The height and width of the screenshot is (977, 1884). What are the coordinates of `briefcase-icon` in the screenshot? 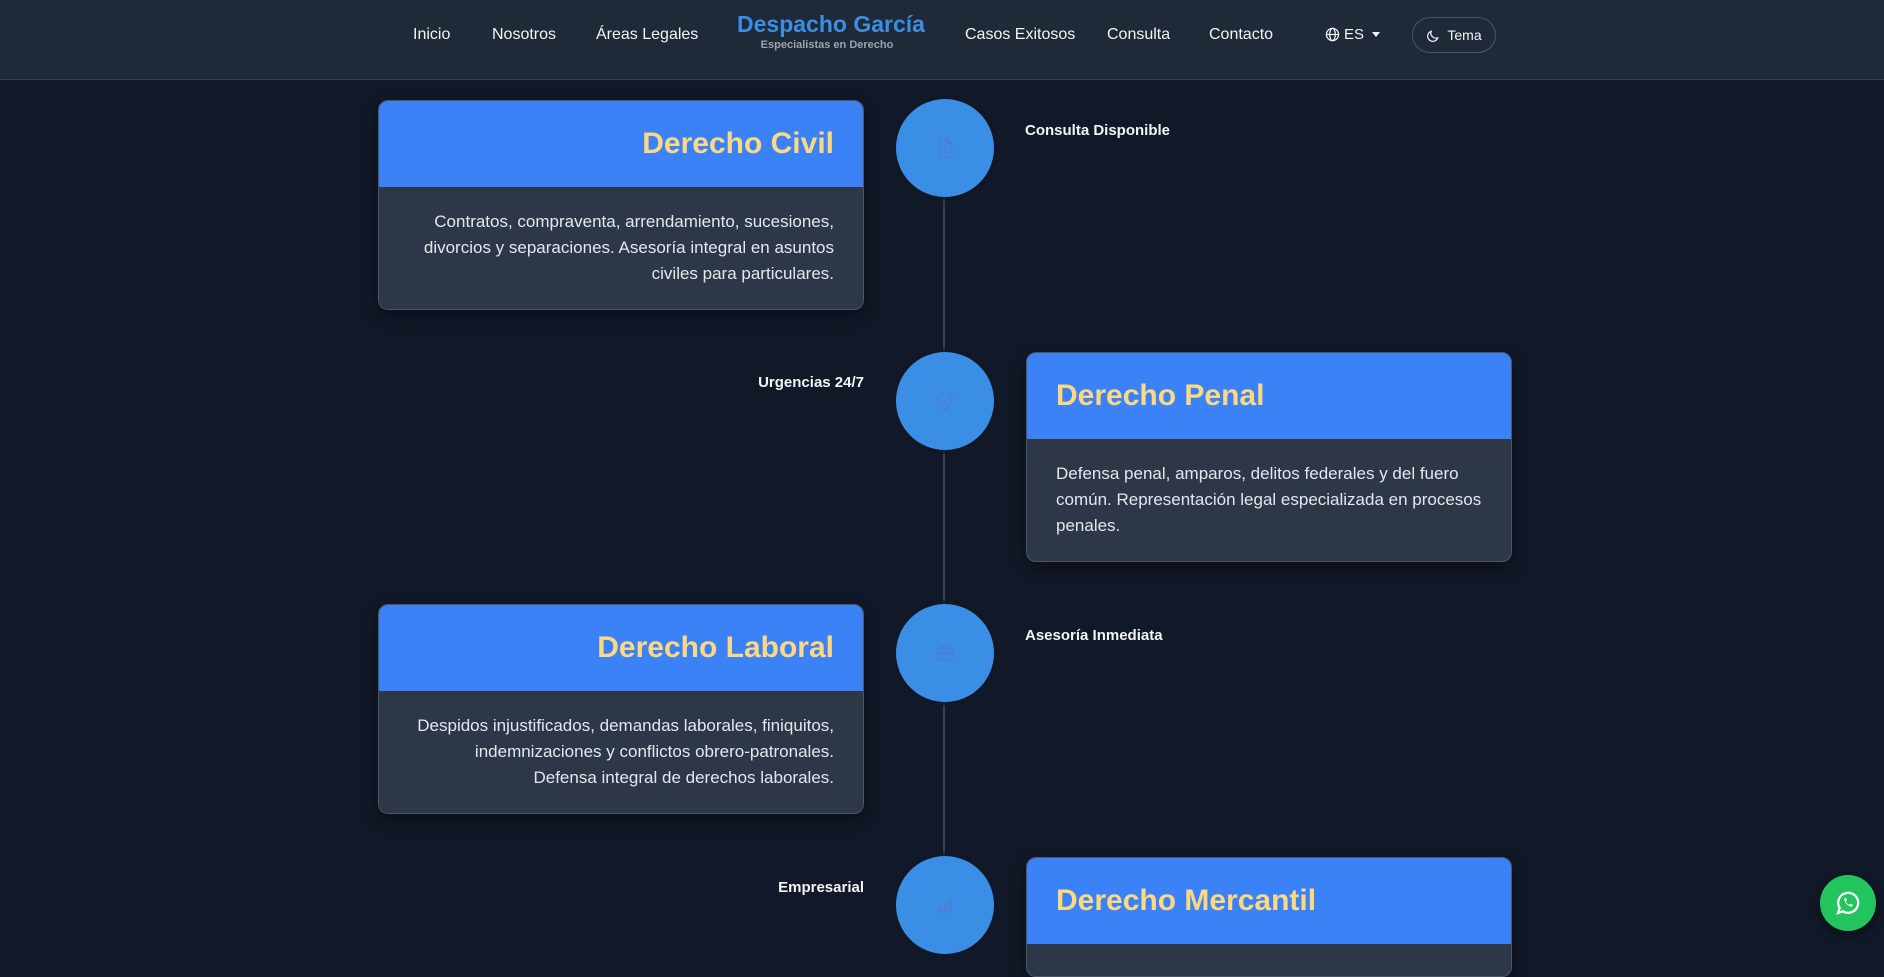 It's located at (945, 653).